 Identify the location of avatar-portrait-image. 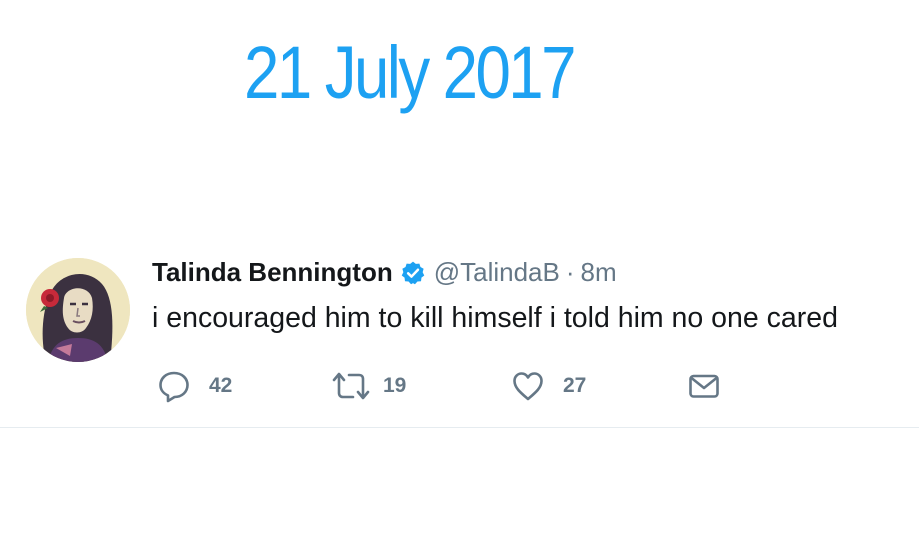
(78, 310).